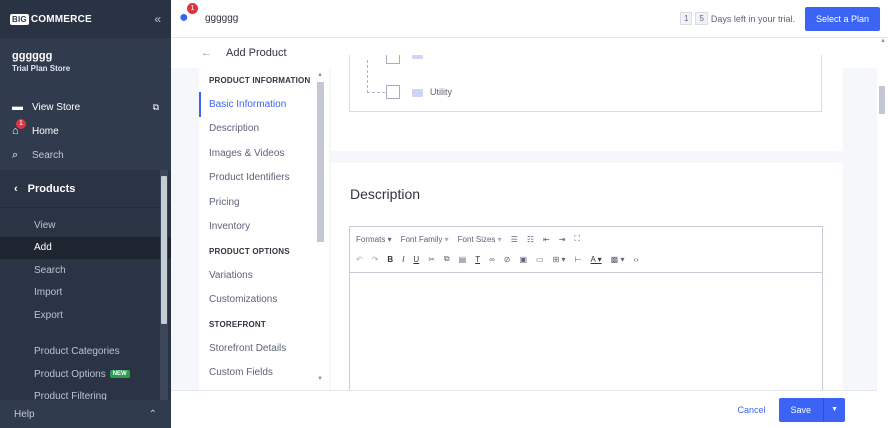 Image resolution: width=888 pixels, height=428 pixels. What do you see at coordinates (264, 104) in the screenshot?
I see `nav-item-basic-information: Basic Information` at bounding box center [264, 104].